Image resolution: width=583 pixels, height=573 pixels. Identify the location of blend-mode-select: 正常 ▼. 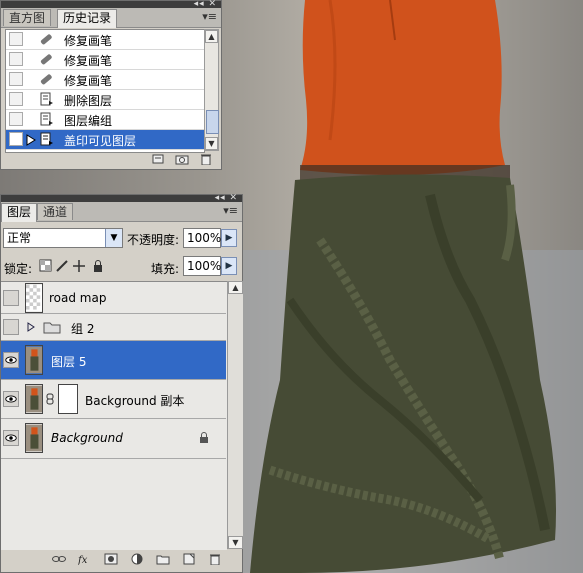
(63, 238).